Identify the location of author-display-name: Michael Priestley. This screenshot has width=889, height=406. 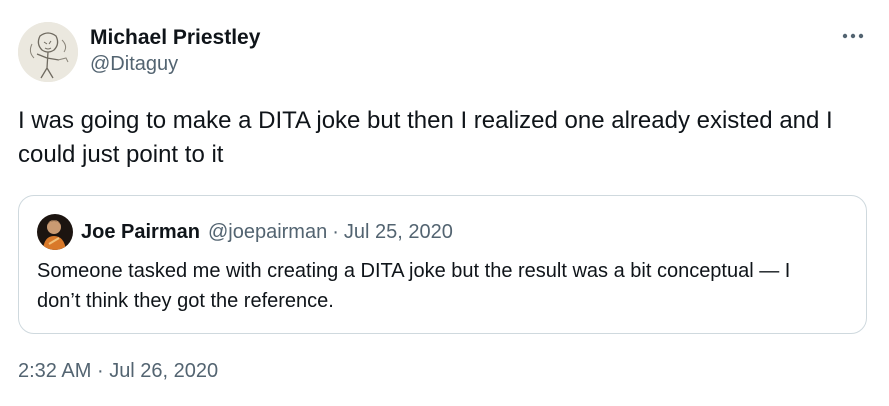
(175, 38).